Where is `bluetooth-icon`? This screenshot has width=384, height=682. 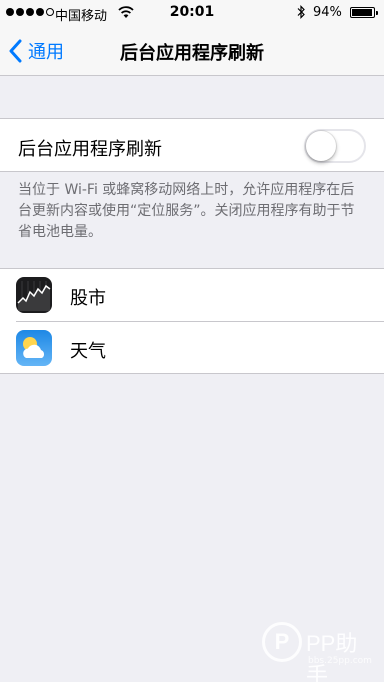 bluetooth-icon is located at coordinates (301, 12).